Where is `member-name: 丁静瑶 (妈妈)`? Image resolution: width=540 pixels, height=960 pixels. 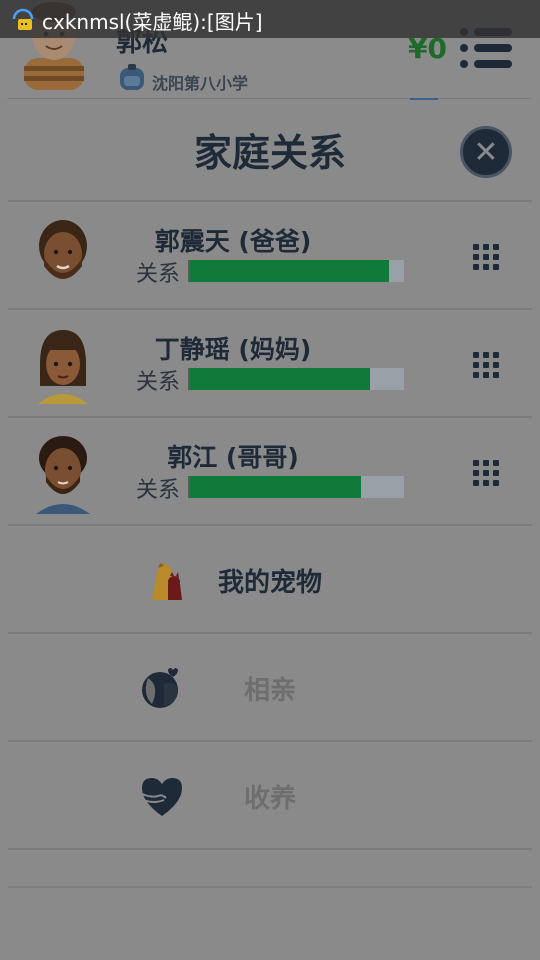 member-name: 丁静瑶 (妈妈) is located at coordinates (233, 349).